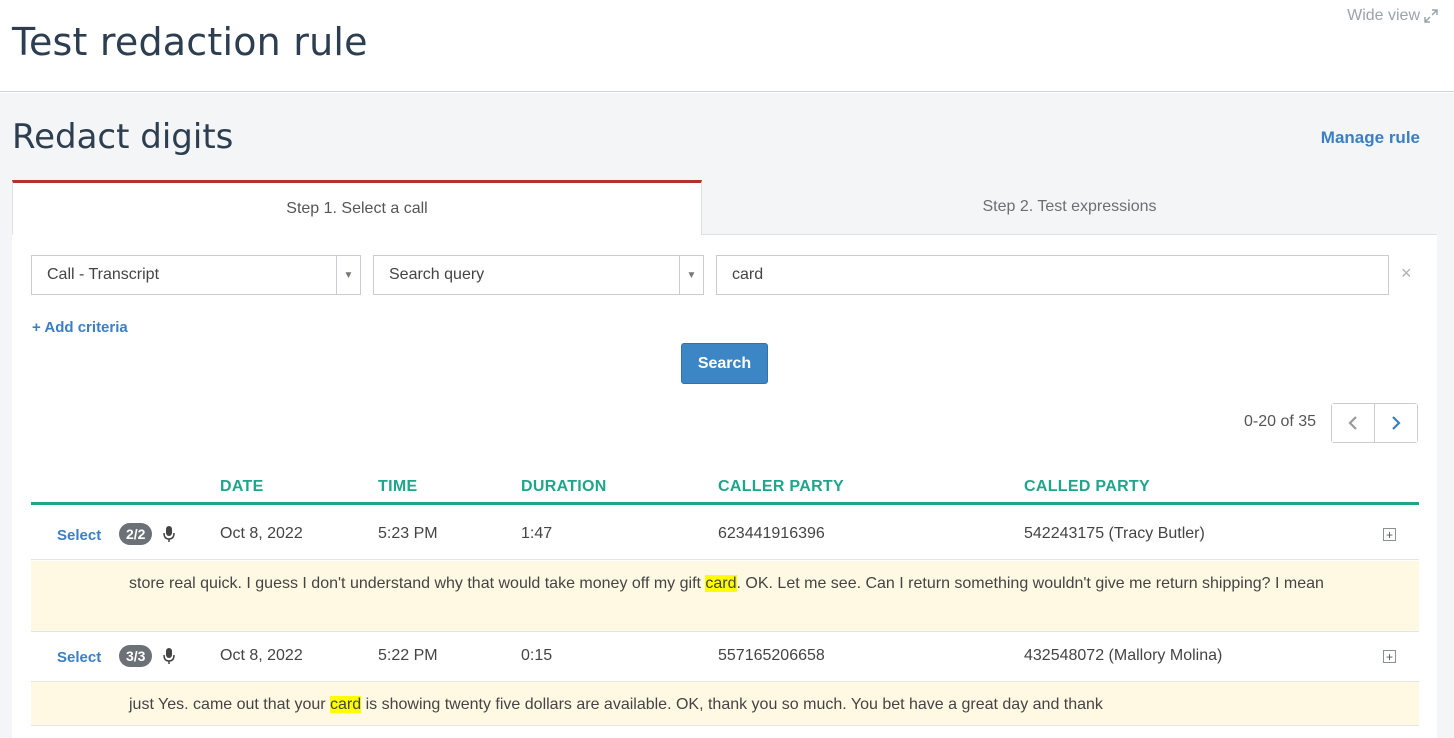  Describe the element at coordinates (1123, 655) in the screenshot. I see `called-party: 432548072 (Mallory Molina)` at that location.